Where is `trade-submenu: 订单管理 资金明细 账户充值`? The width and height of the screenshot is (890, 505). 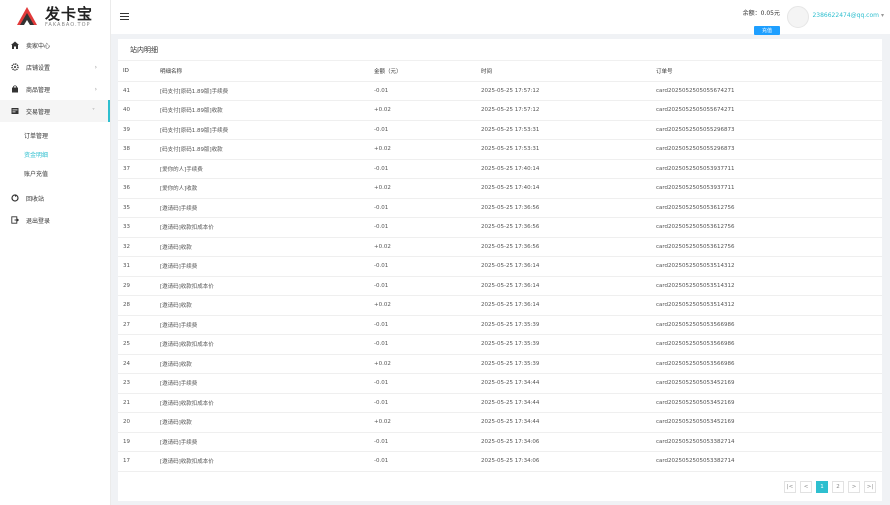
trade-submenu: 订单管理 资金明细 账户充值 is located at coordinates (55, 154).